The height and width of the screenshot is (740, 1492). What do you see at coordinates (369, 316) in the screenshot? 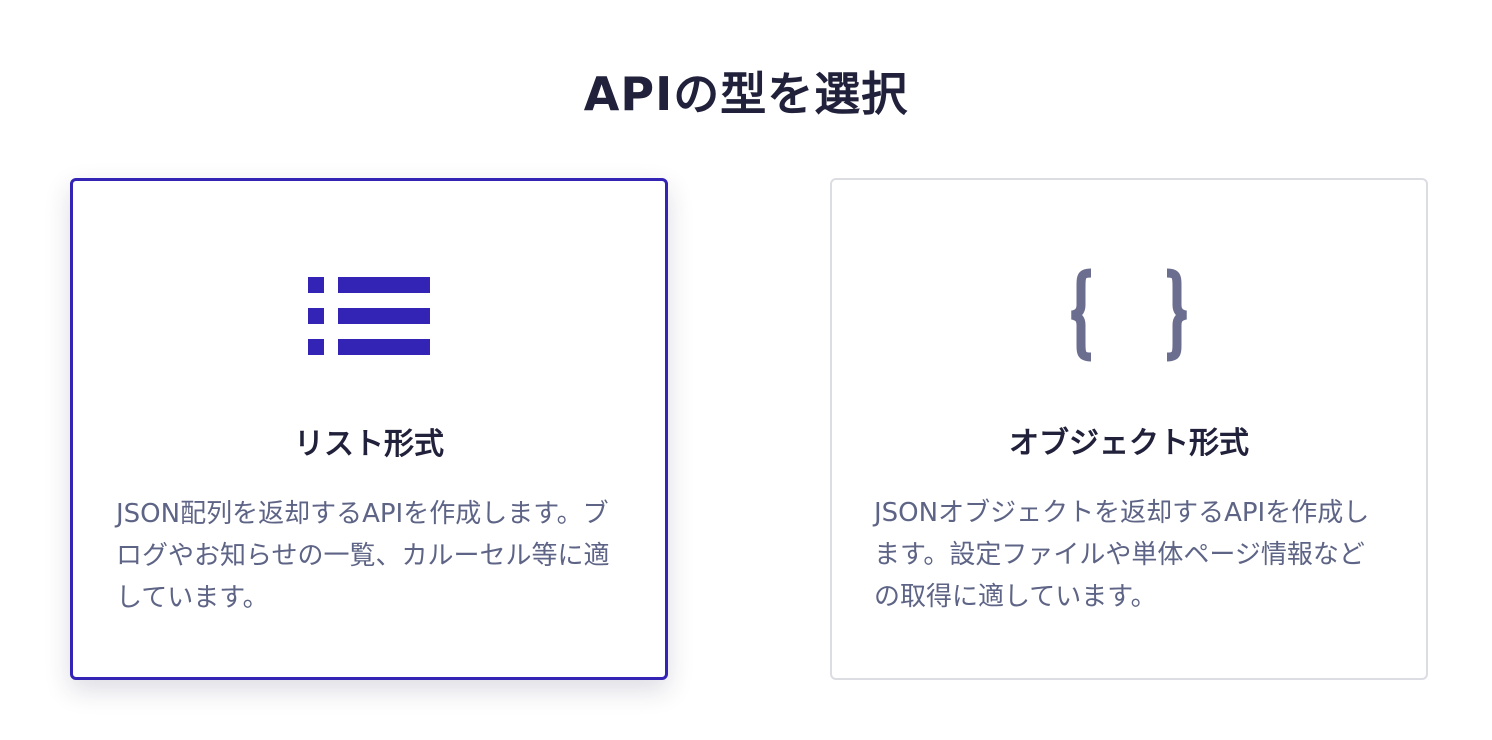
I see `list-icon` at bounding box center [369, 316].